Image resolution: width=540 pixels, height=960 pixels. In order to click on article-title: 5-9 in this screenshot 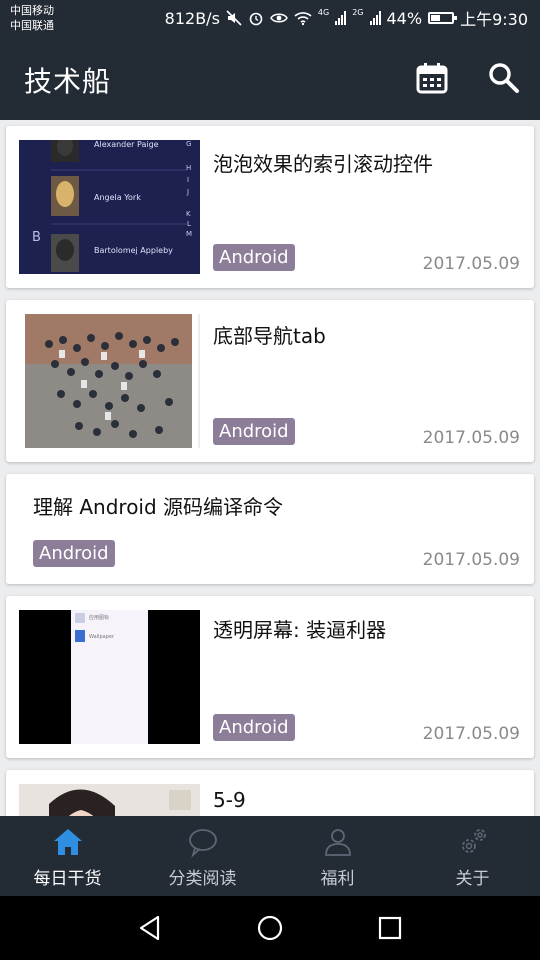, I will do `click(229, 800)`.